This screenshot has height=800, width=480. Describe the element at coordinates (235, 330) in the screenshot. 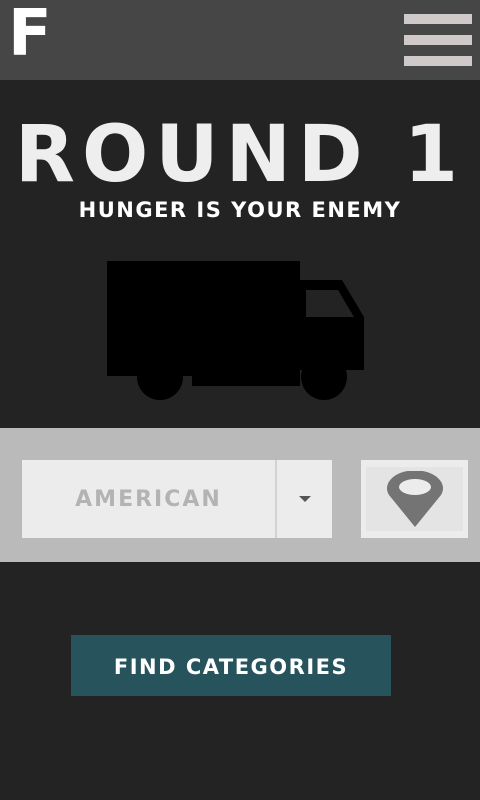

I see `truck-icon` at that location.